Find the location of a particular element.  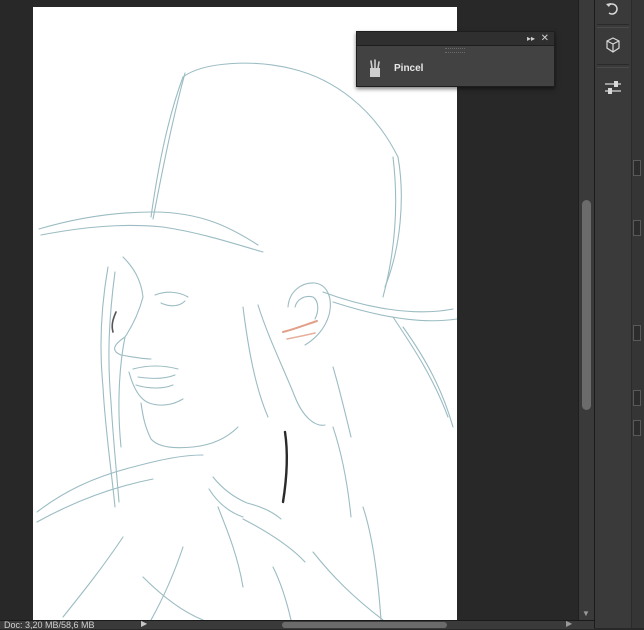

tool-preset-row: Pincel is located at coordinates (456, 70).